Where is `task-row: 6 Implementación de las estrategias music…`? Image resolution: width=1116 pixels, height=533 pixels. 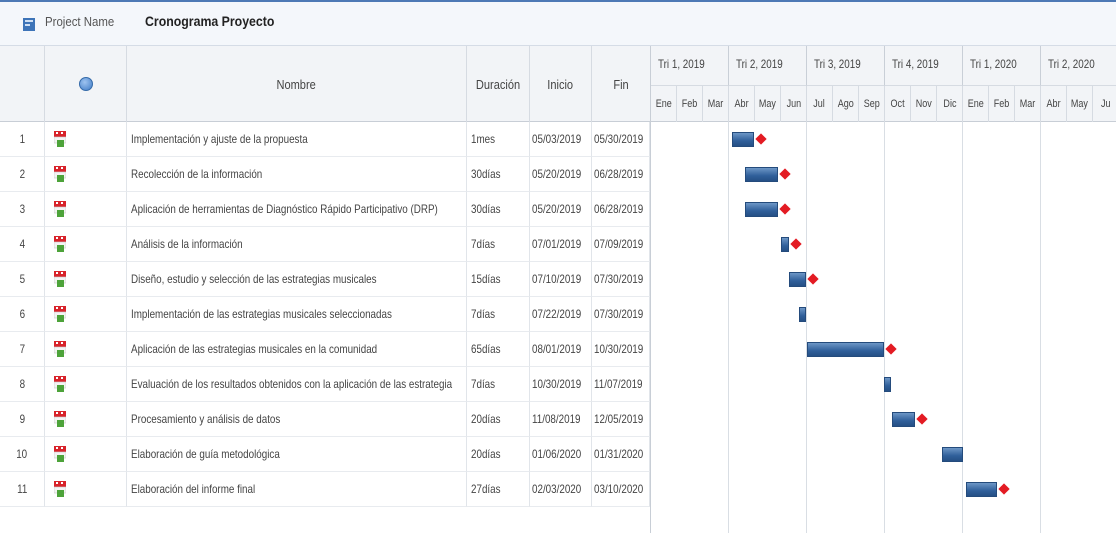
task-row: 6 Implementación de las estrategias music… is located at coordinates (325, 314).